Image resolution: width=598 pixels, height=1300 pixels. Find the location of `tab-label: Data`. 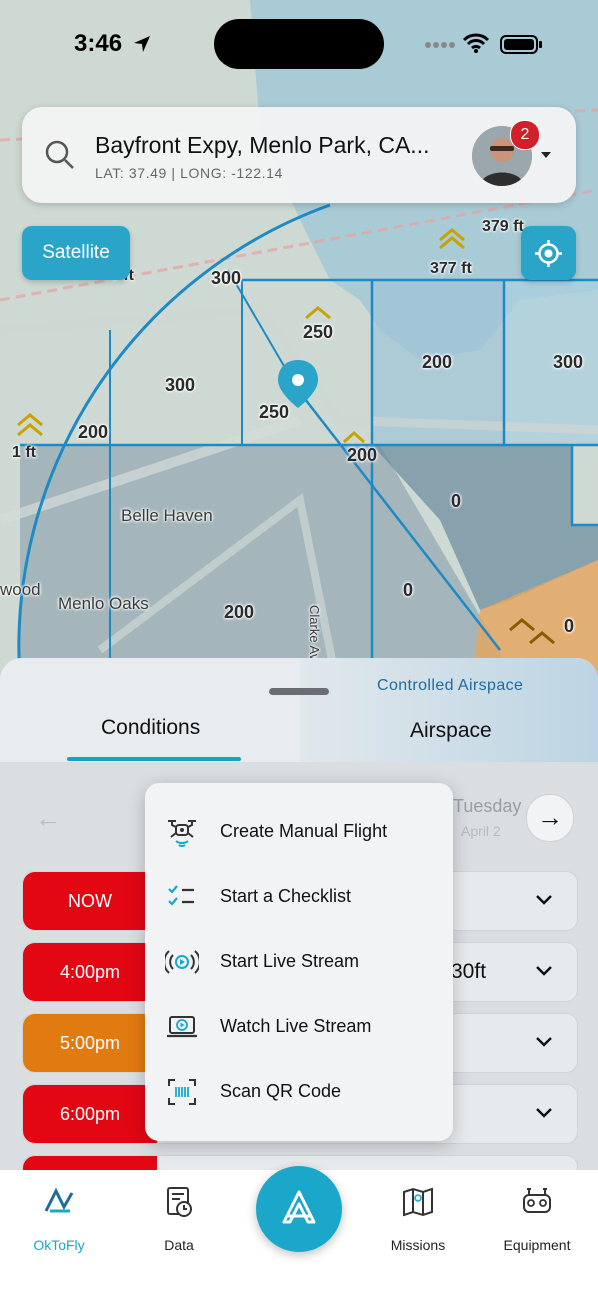

tab-label: Data is located at coordinates (179, 1245).